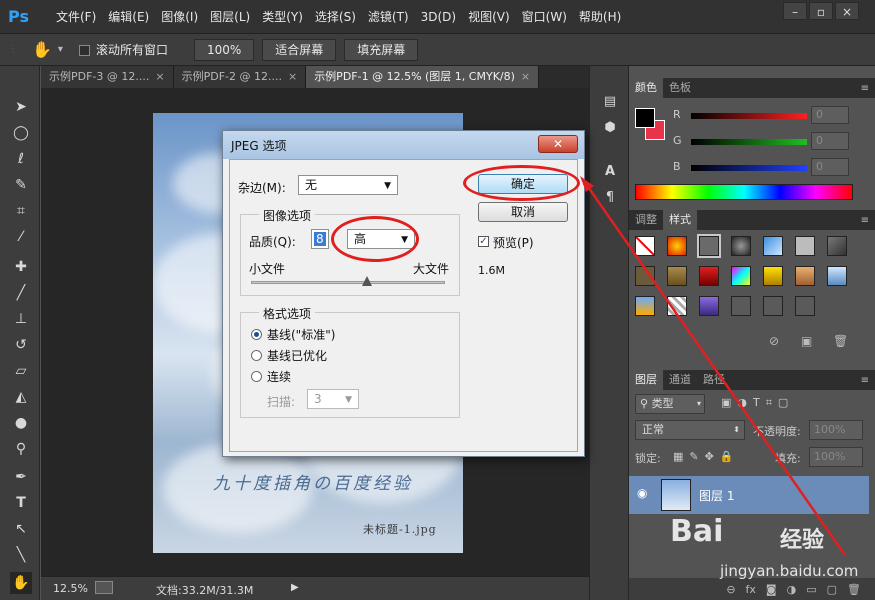 The image size is (875, 600). What do you see at coordinates (348, 185) in the screenshot?
I see `matte-select: 无 ▼` at bounding box center [348, 185].